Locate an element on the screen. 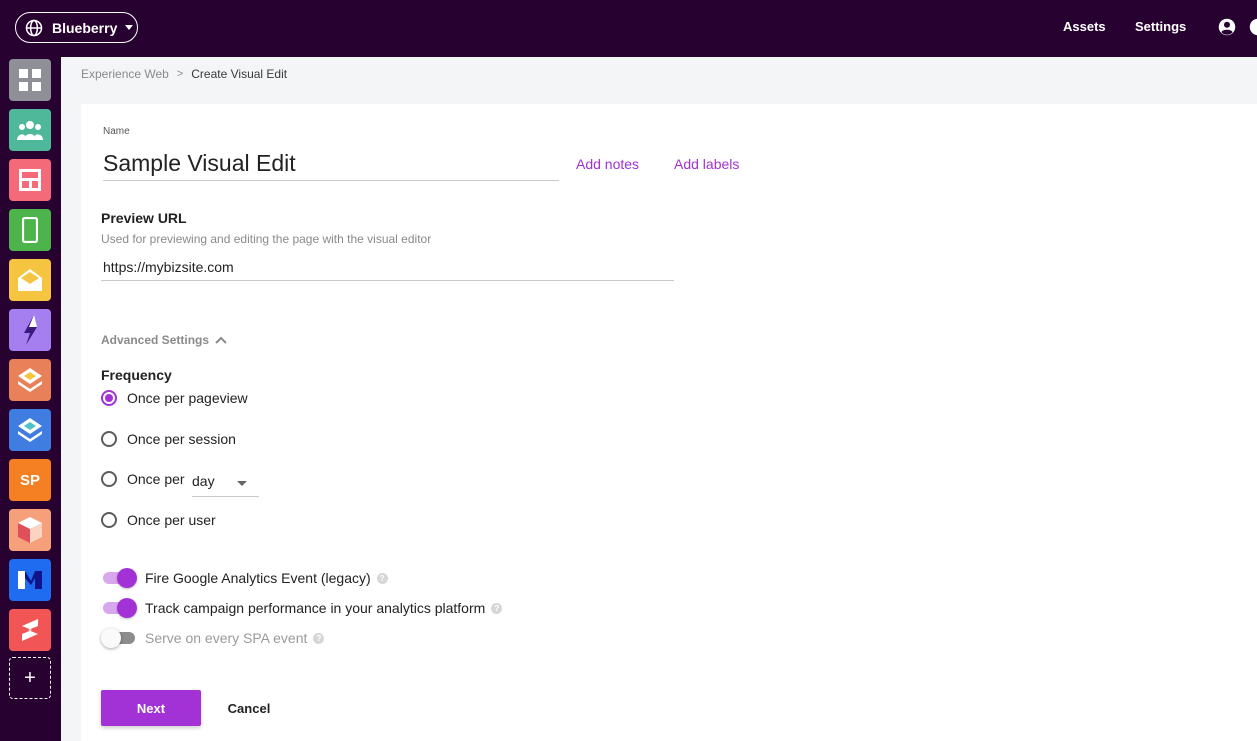  m-logo-icon is located at coordinates (30, 580).